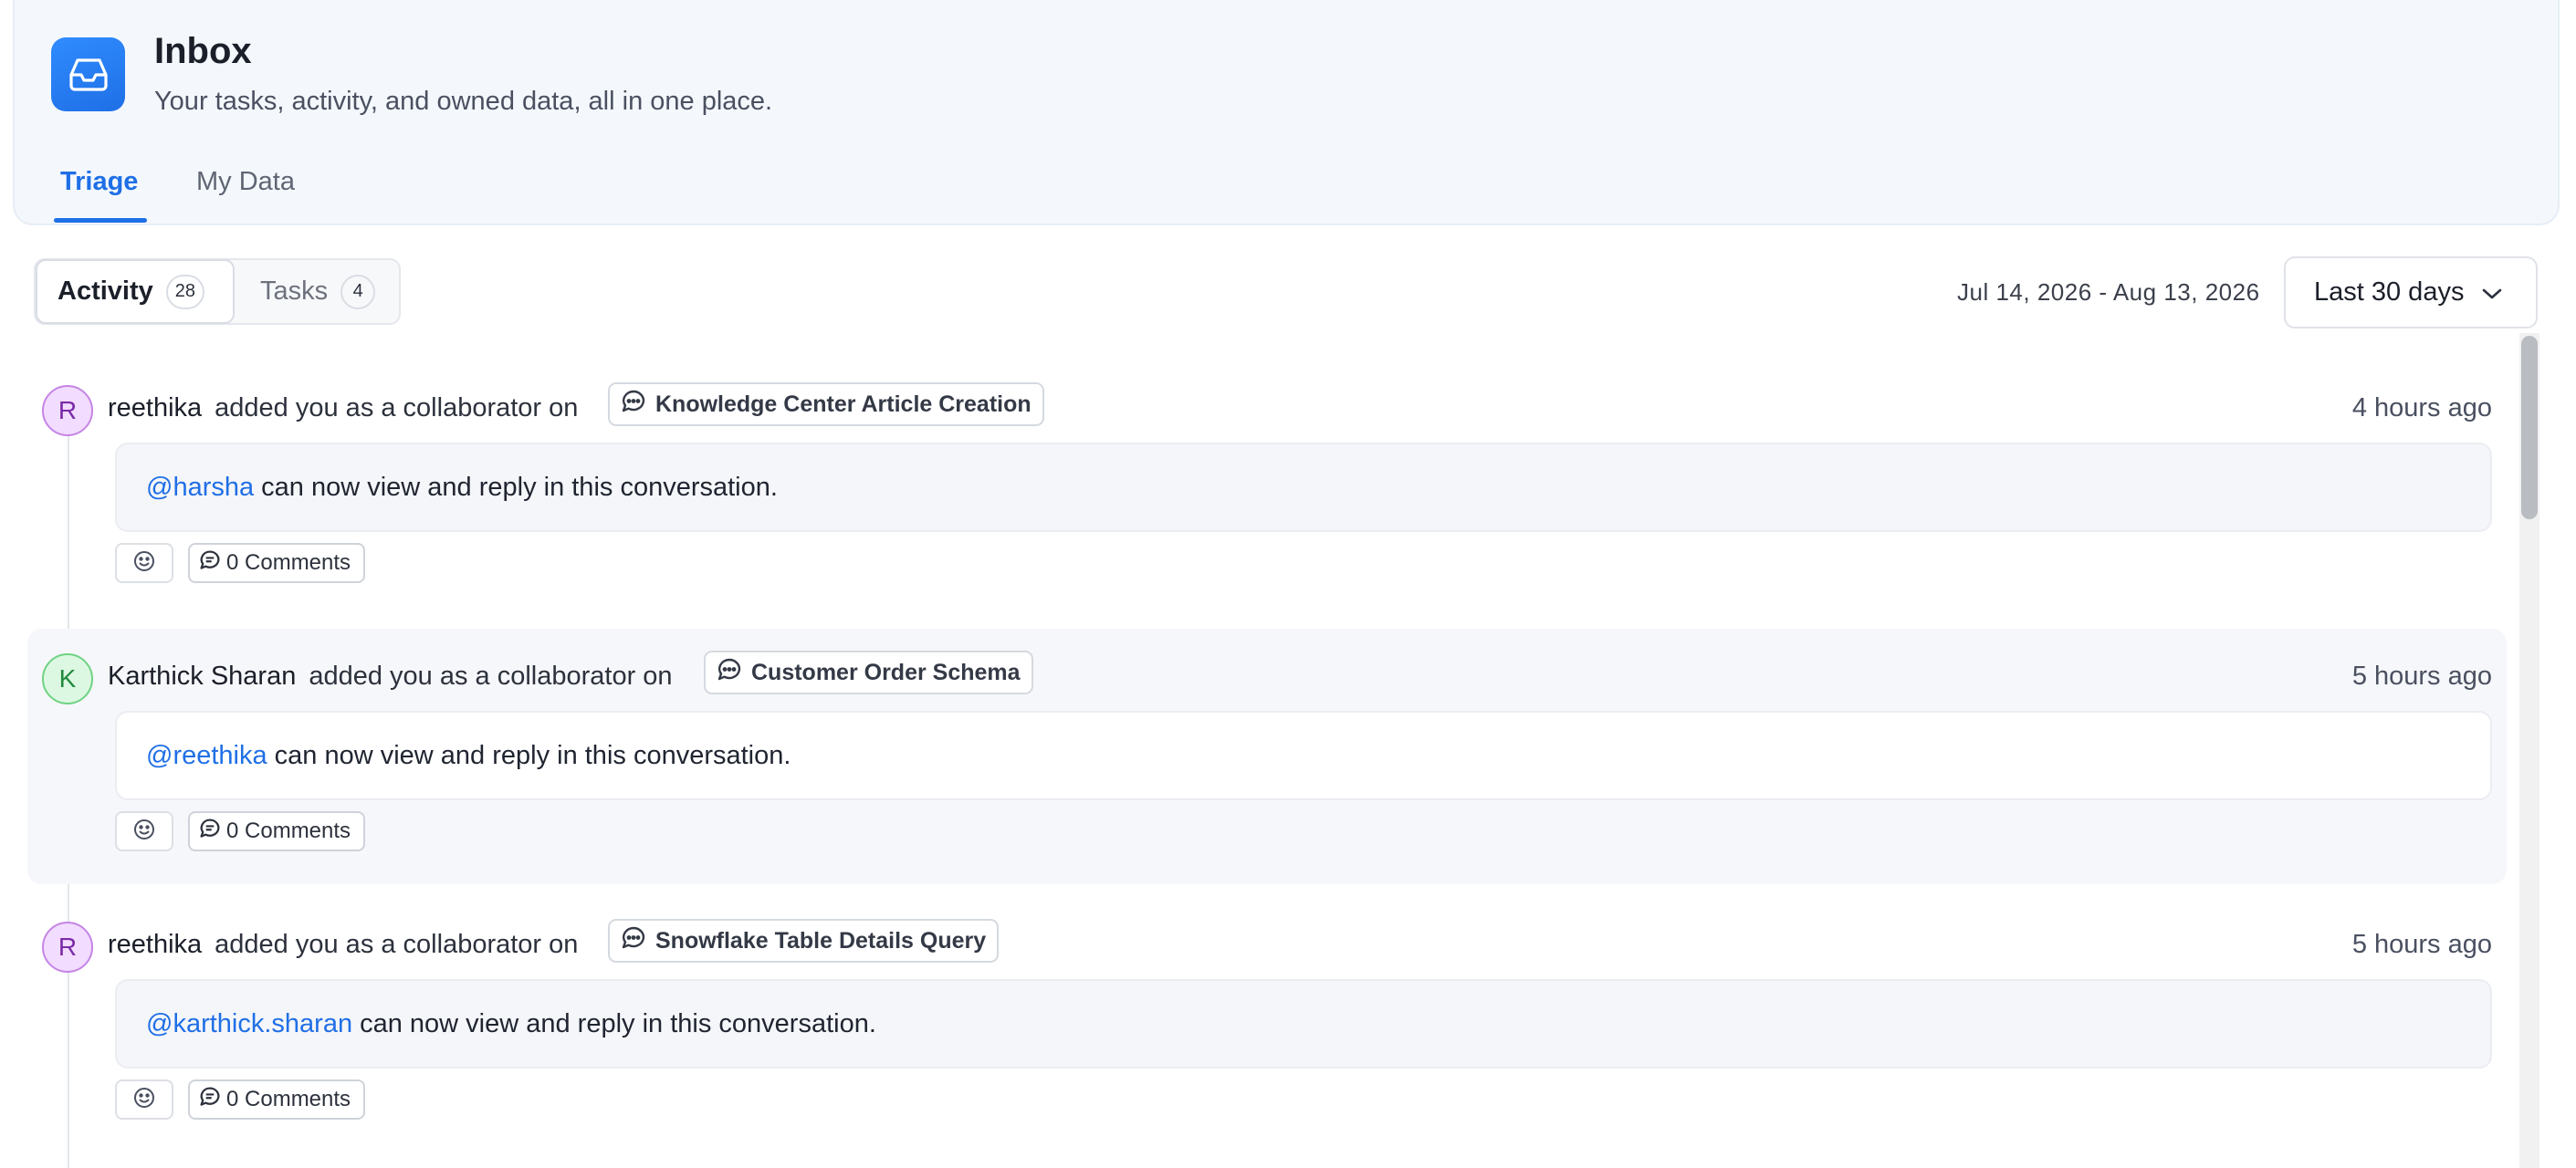 This screenshot has width=2576, height=1168. Describe the element at coordinates (2390, 292) in the screenshot. I see `date-range-select-value: Last 30 days` at that location.